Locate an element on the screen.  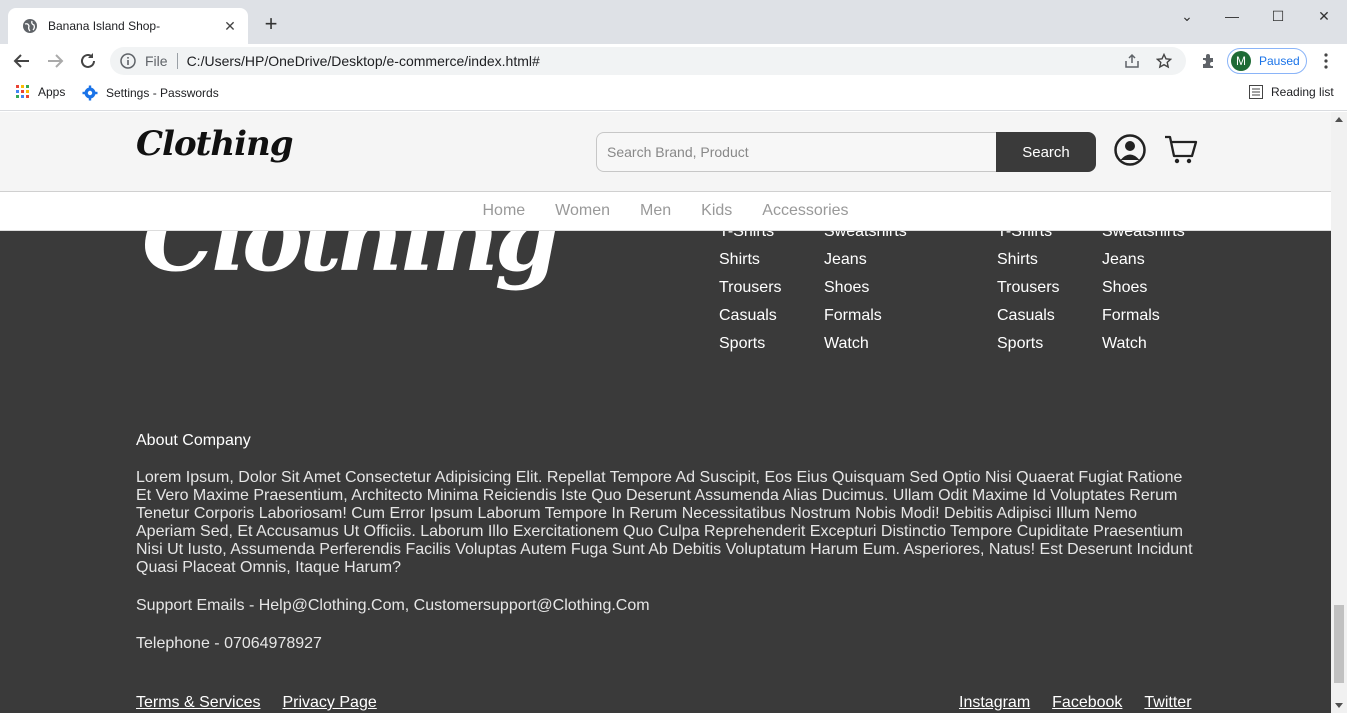
twitter-link: Twitter is located at coordinates (1167, 702).